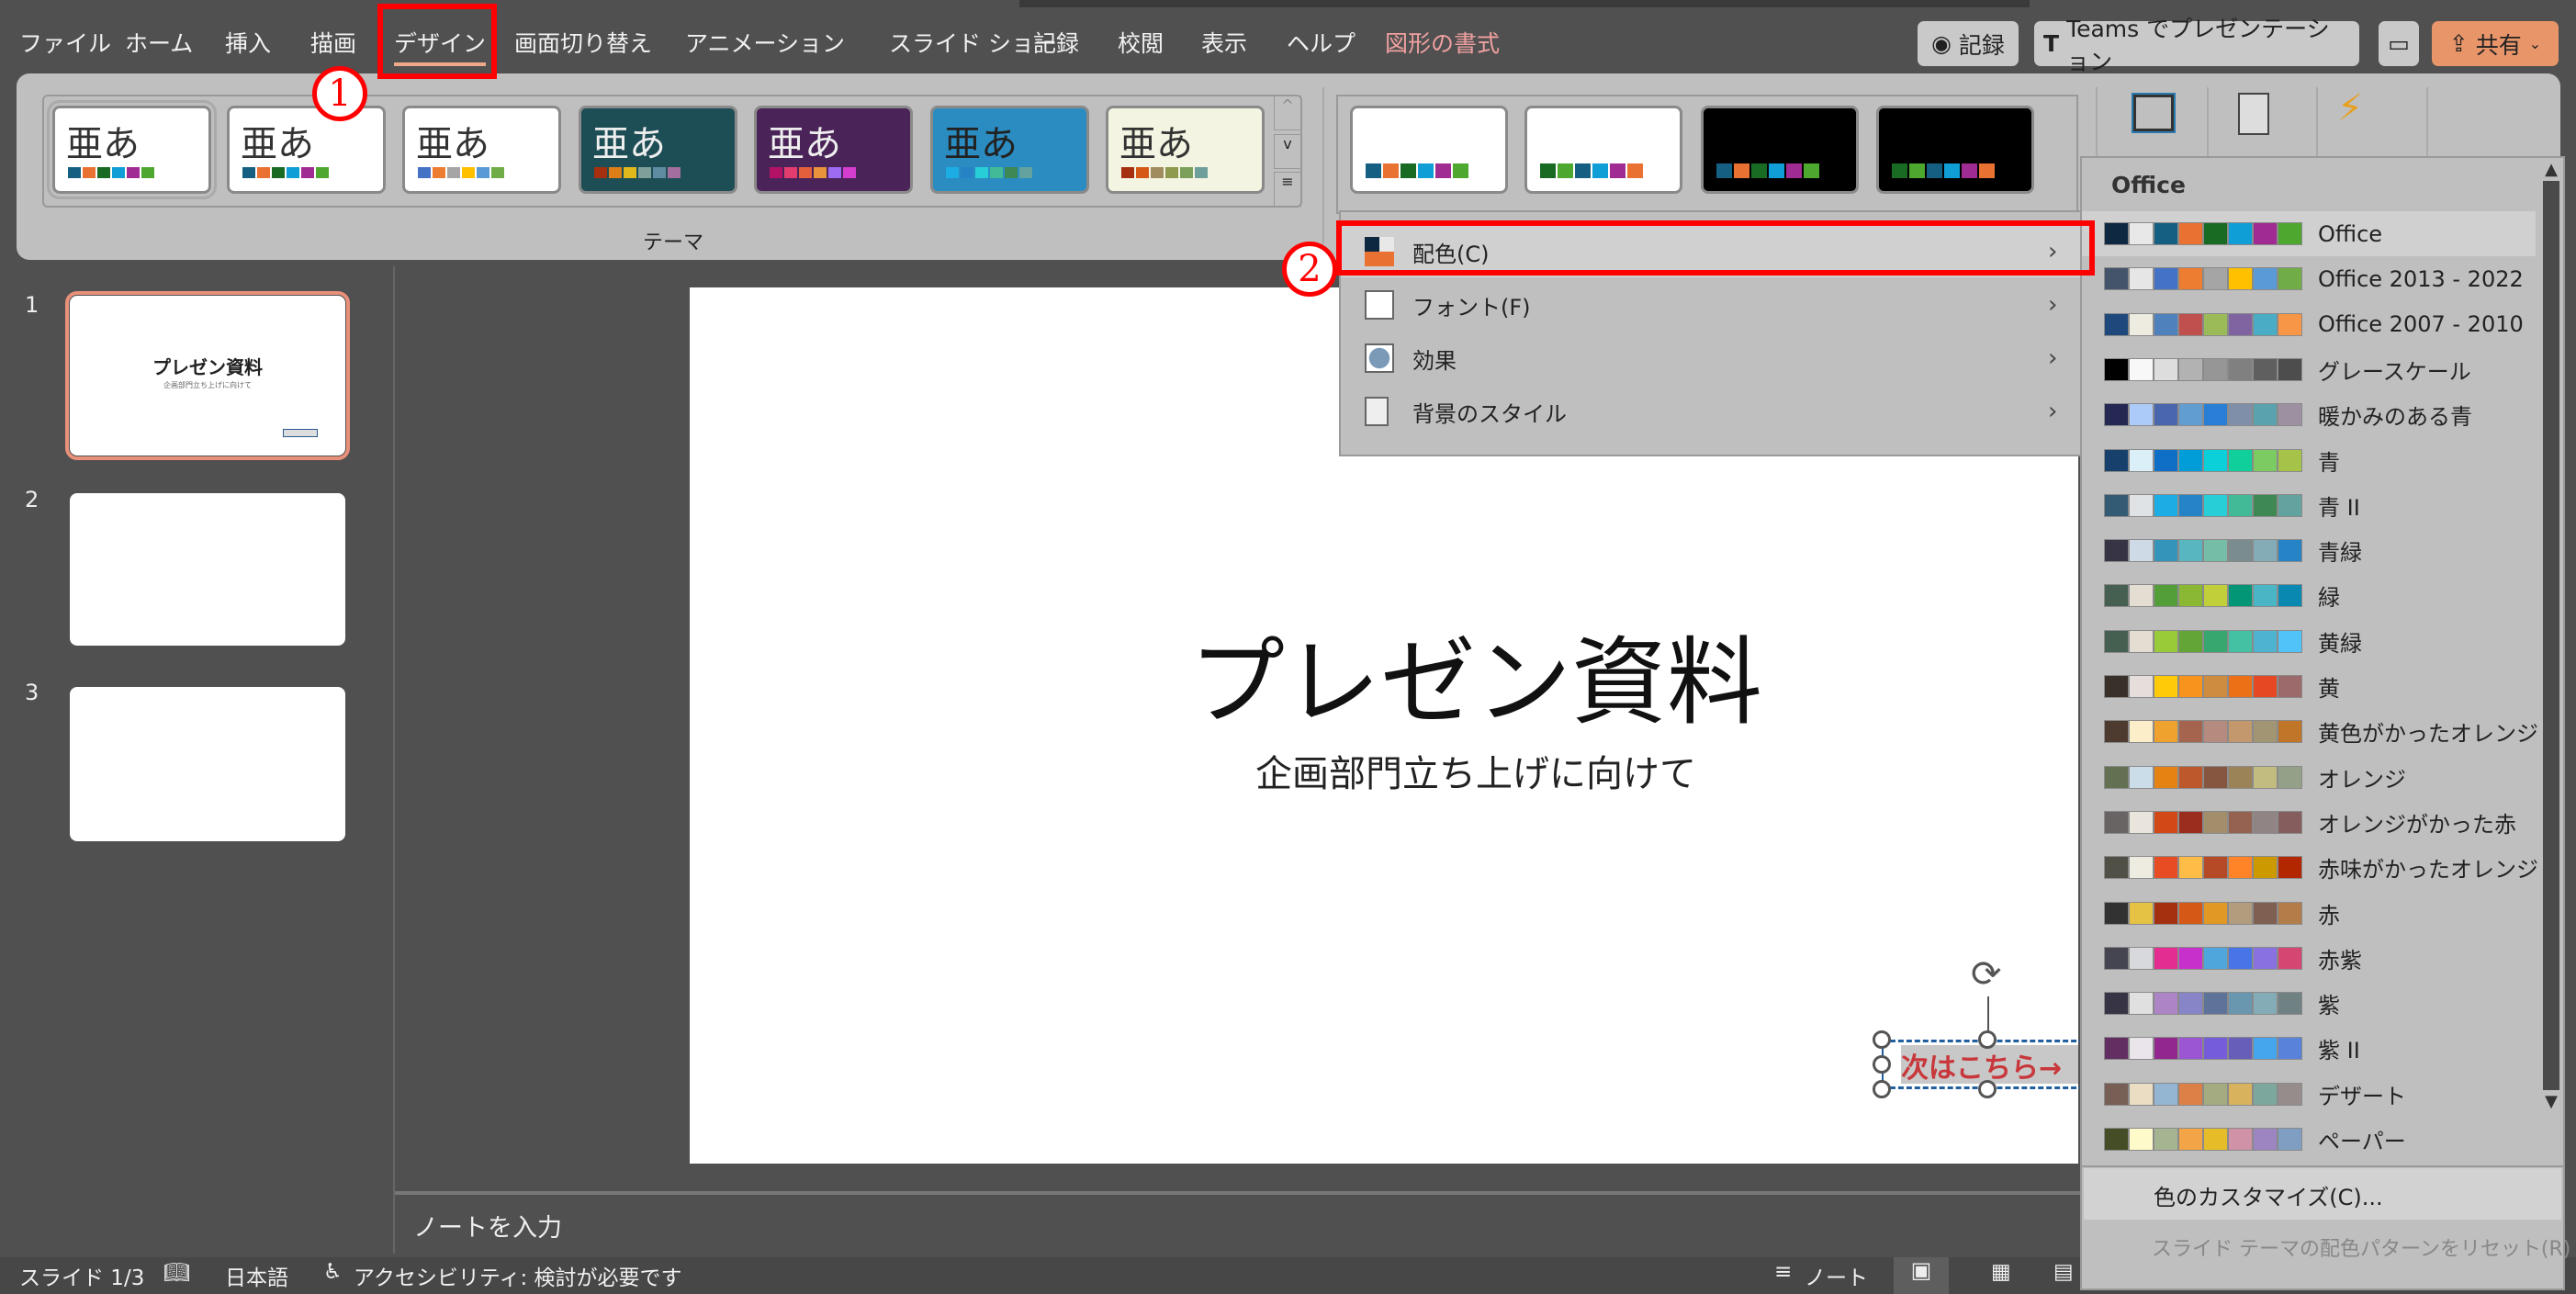  I want to click on tab-6: アニメーション, so click(765, 42).